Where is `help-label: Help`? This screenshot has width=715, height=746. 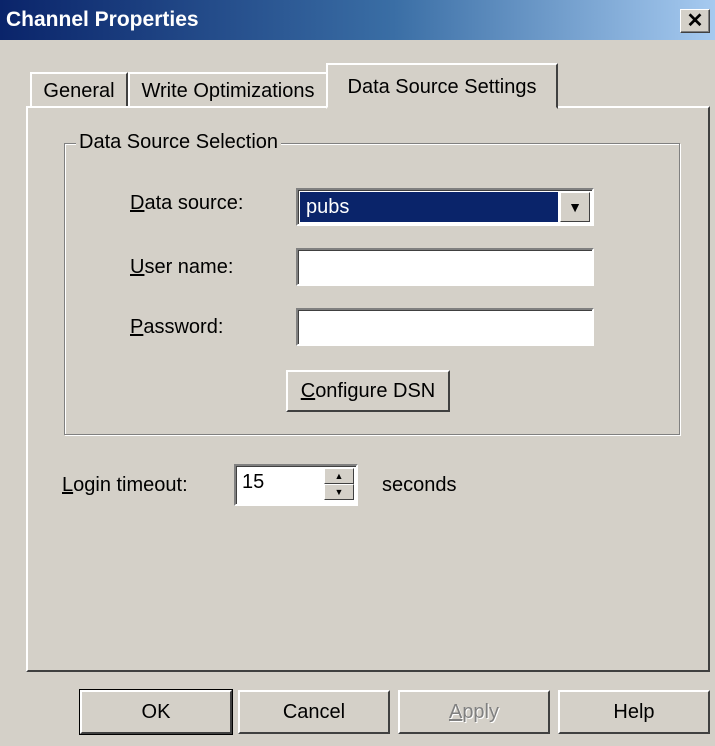 help-label: Help is located at coordinates (634, 711).